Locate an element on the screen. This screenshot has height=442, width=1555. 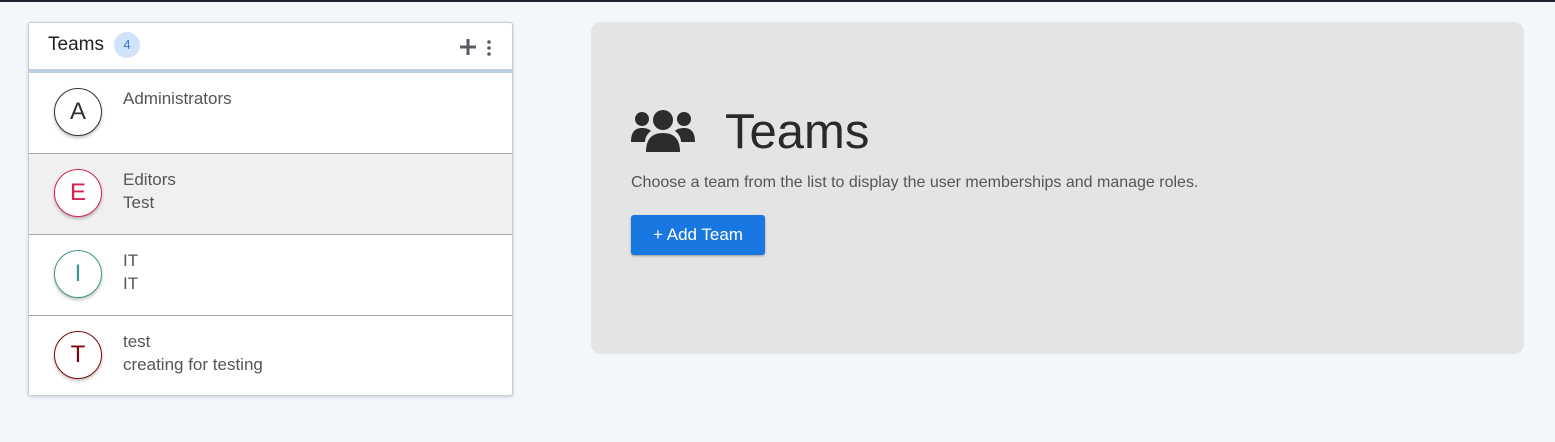
team-description: IT is located at coordinates (131, 283).